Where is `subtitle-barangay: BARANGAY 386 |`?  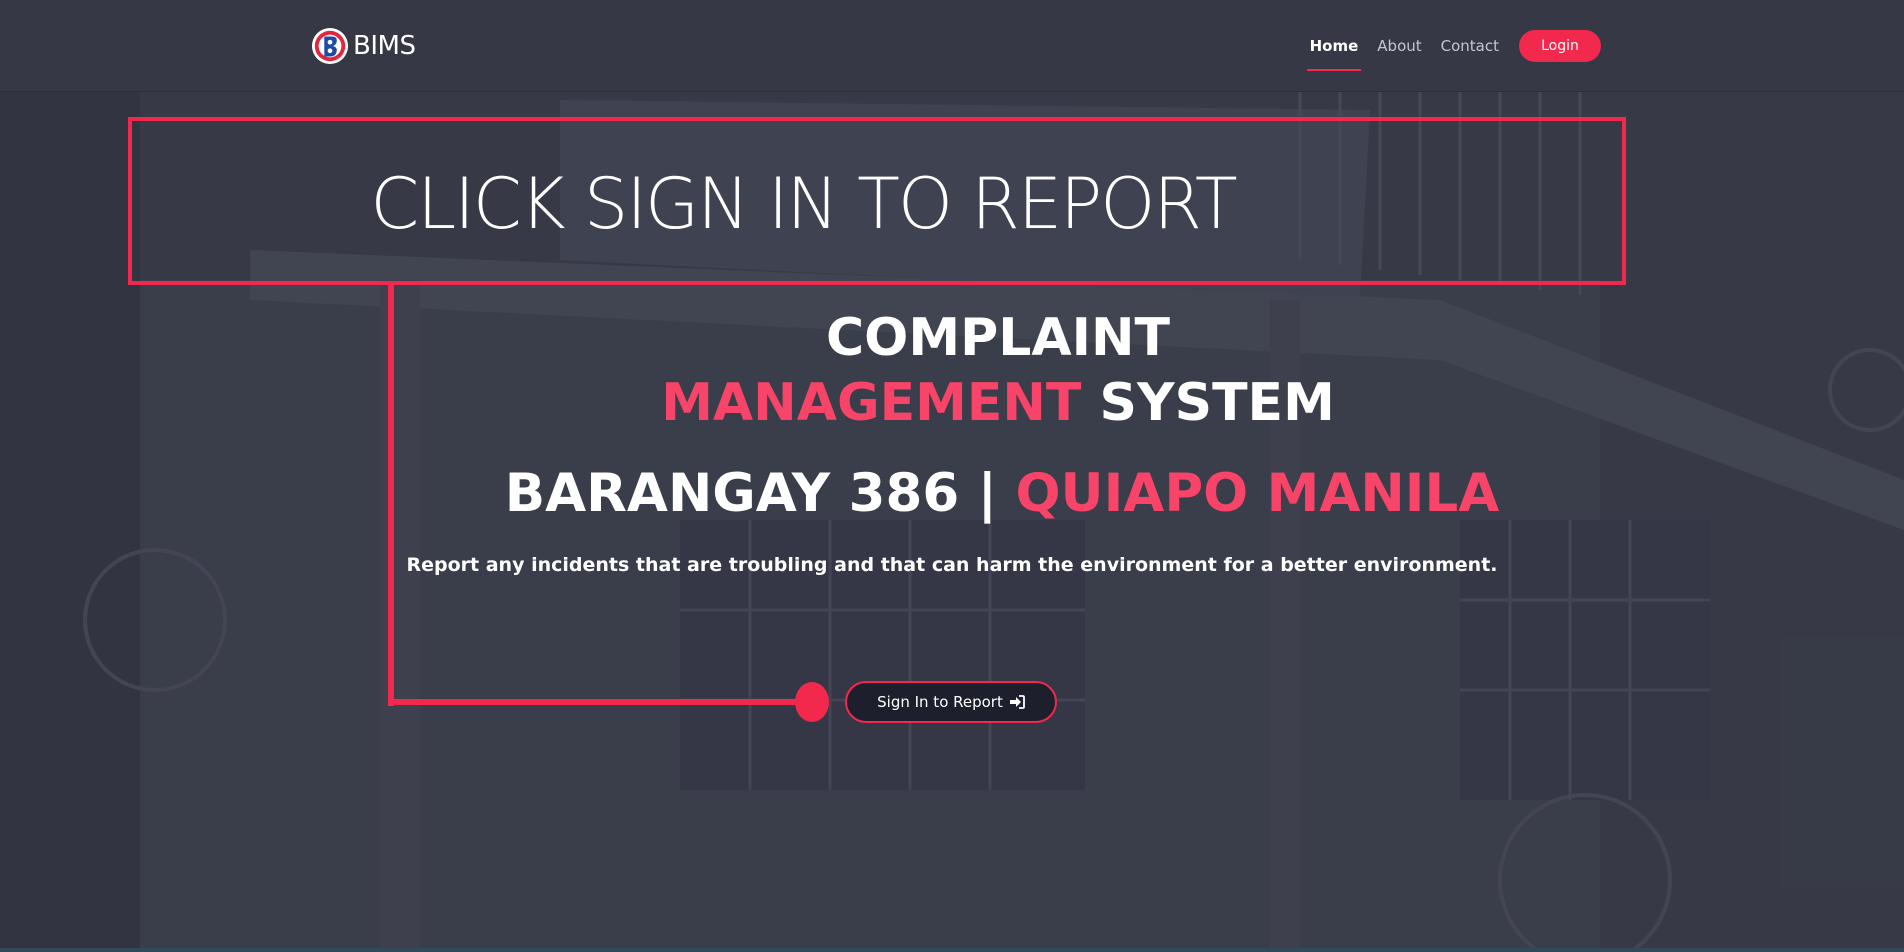
subtitle-barangay: BARANGAY 386 | is located at coordinates (751, 493).